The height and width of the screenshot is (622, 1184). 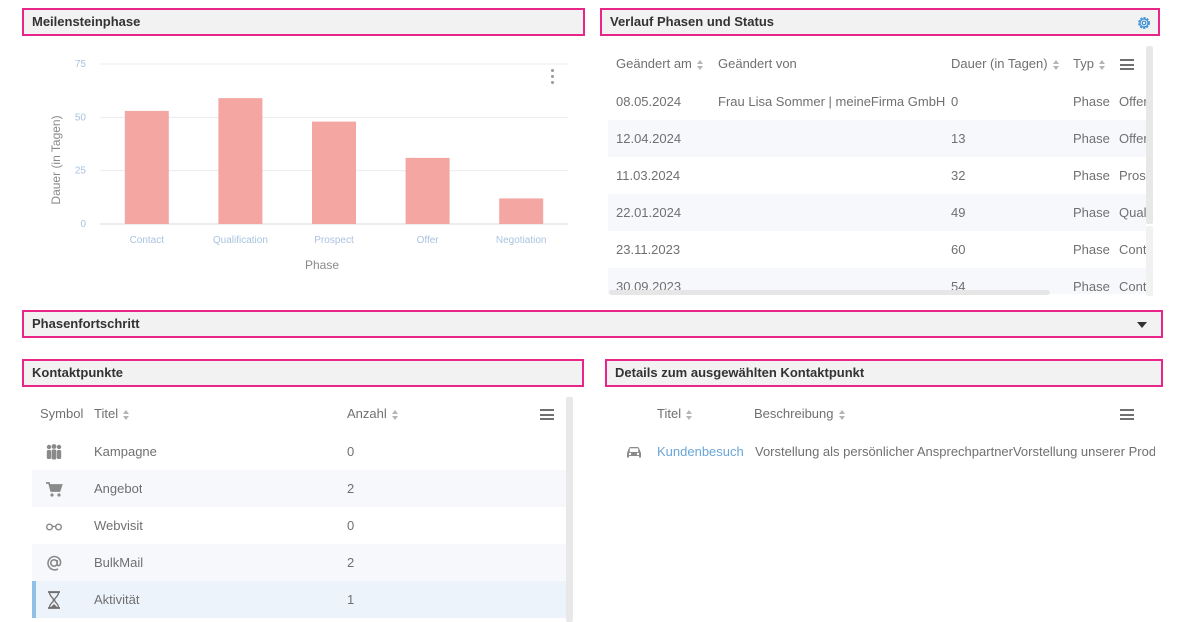 What do you see at coordinates (592, 324) in the screenshot?
I see `progress-panel-header: Phasenfortschritt` at bounding box center [592, 324].